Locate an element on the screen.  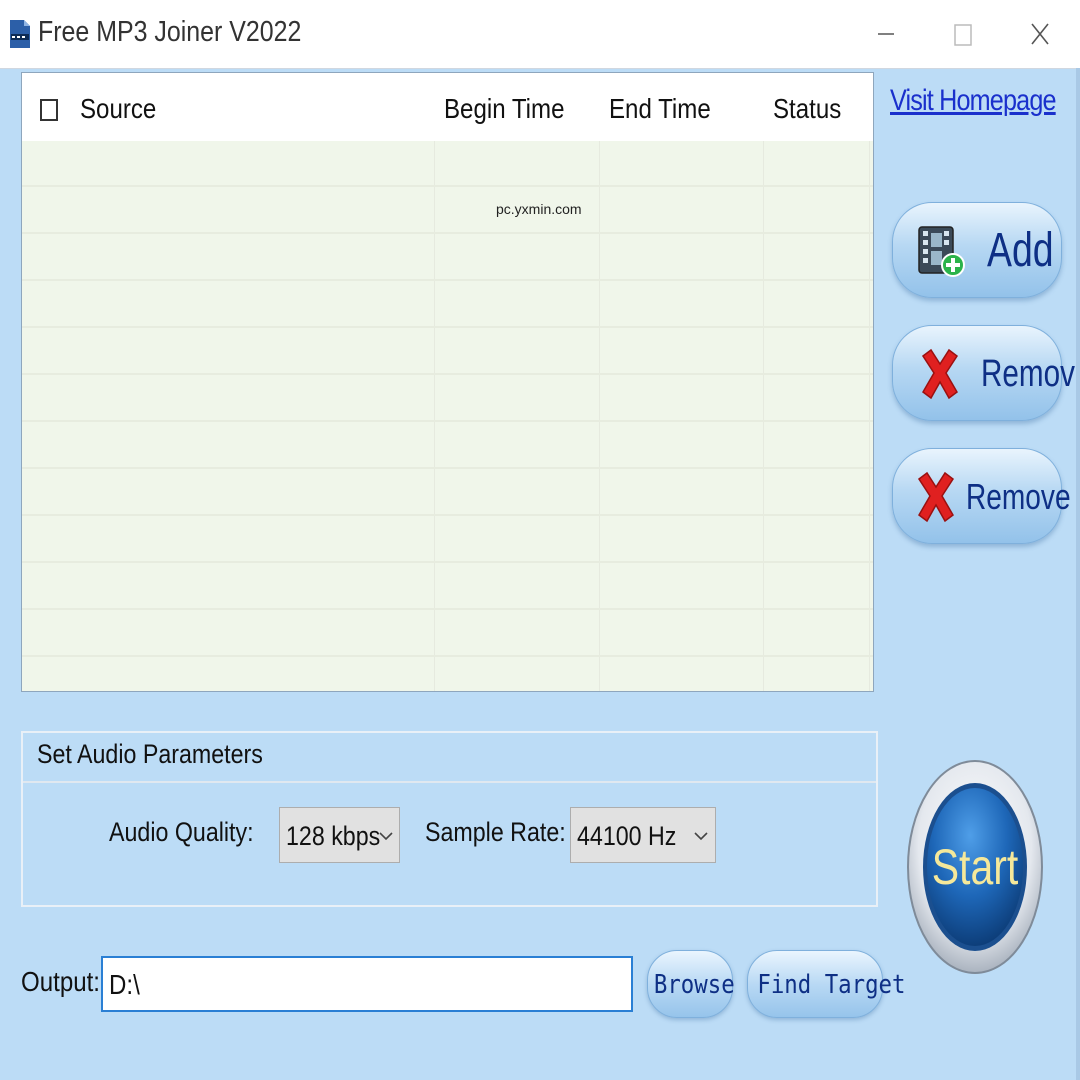
grid-header: Source Begin Time End Time Status is located at coordinates (447, 107).